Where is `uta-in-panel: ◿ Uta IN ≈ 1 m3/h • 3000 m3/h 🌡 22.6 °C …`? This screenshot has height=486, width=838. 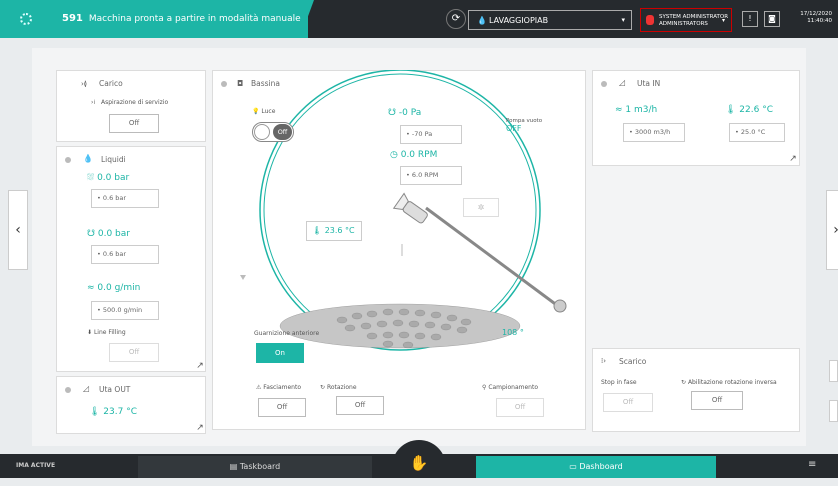
uta-in-panel: ◿ Uta IN ≈ 1 m3/h • 3000 m3/h 🌡 22.6 °C … is located at coordinates (696, 118).